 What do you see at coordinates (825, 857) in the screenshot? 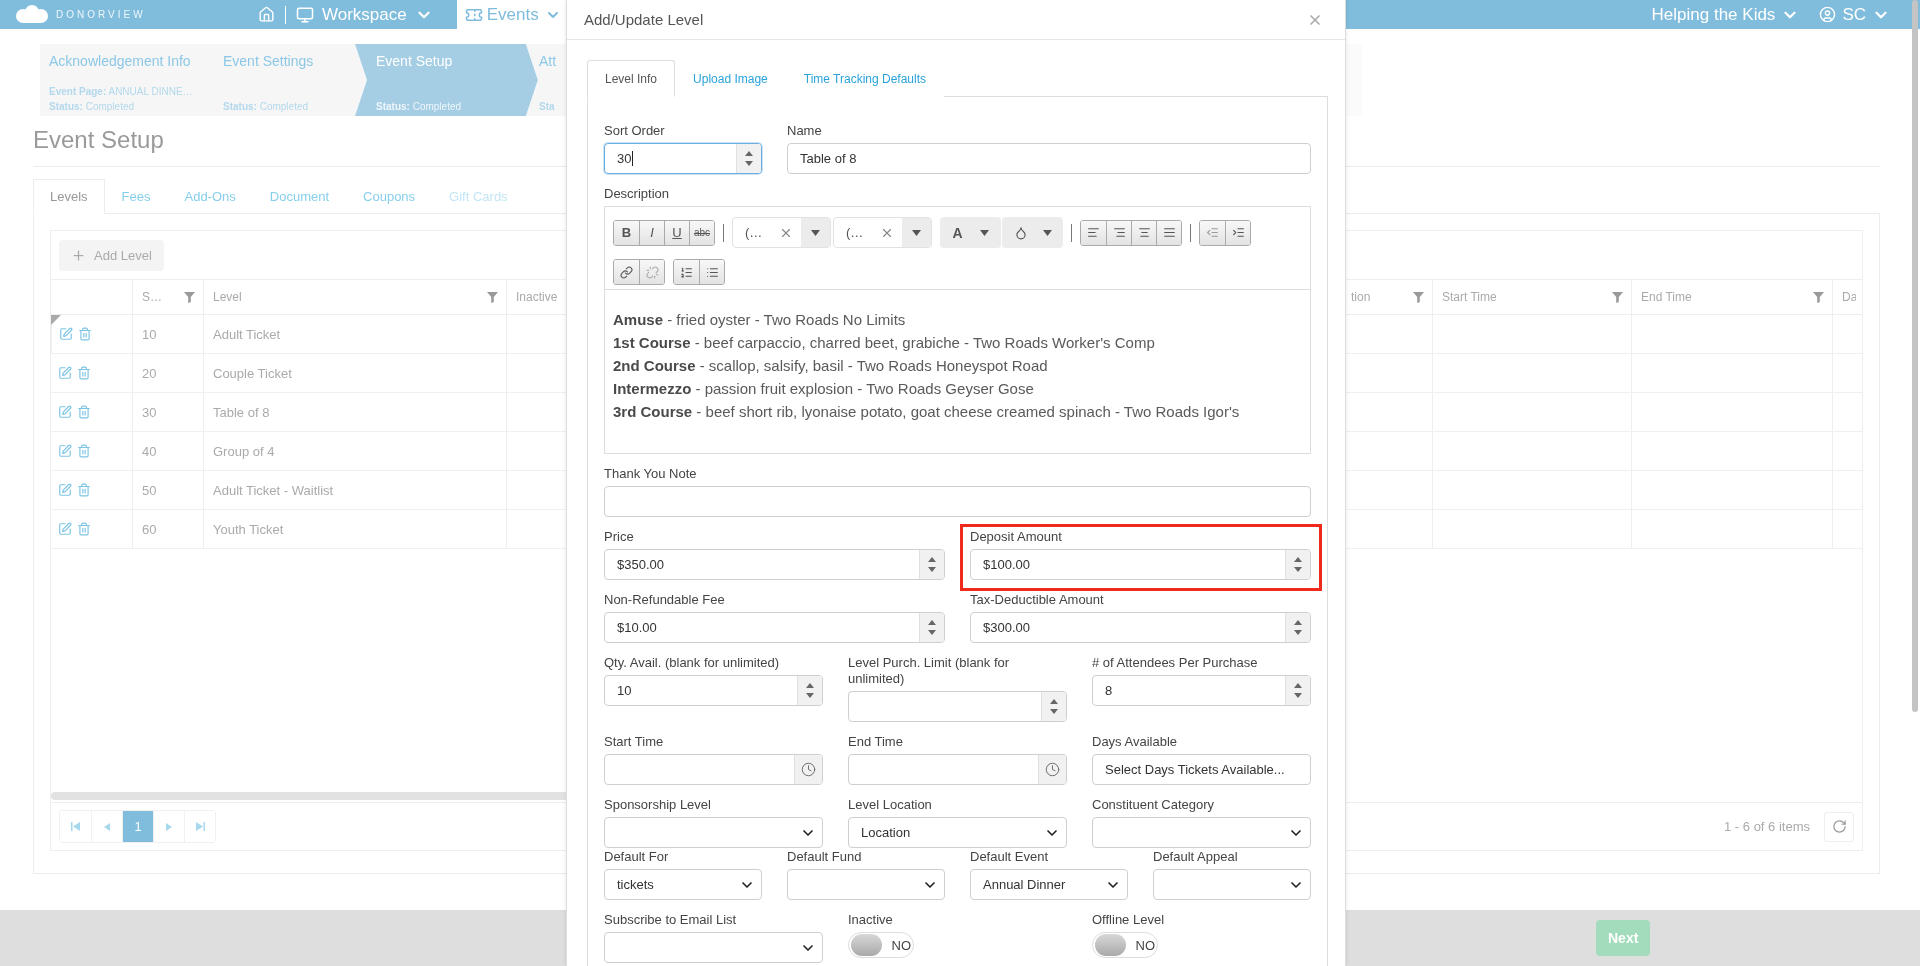
I see `field-label: Default Fund` at bounding box center [825, 857].